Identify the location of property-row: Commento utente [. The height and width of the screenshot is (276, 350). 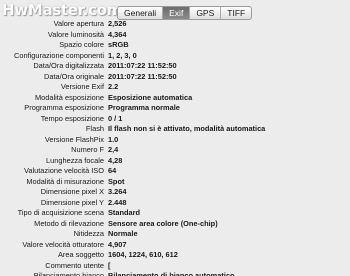
(175, 266).